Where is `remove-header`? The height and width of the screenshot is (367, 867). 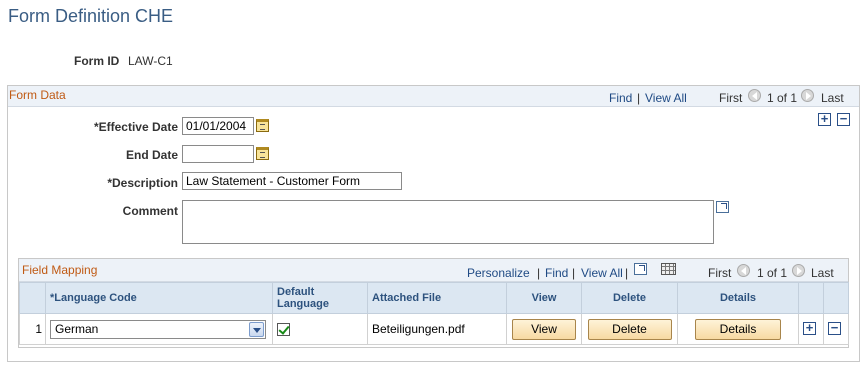 remove-header is located at coordinates (836, 298).